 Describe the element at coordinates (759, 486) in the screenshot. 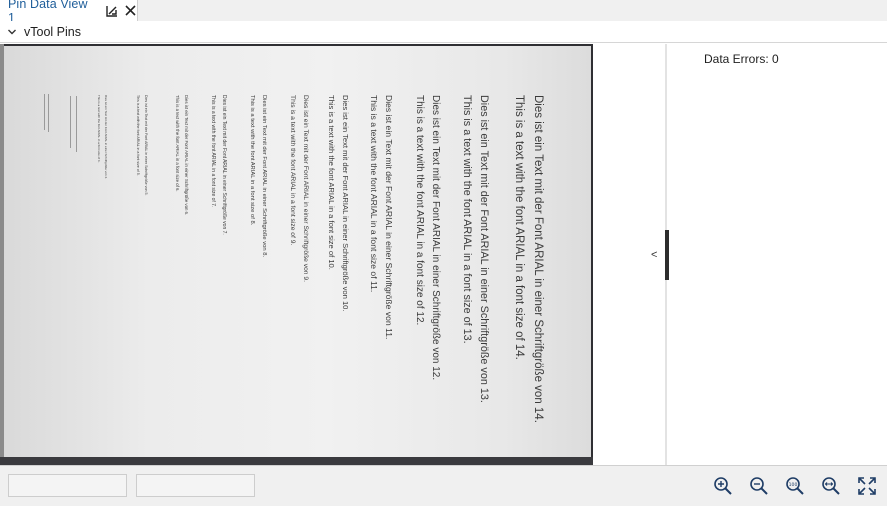

I see `zoom-out-icon` at that location.